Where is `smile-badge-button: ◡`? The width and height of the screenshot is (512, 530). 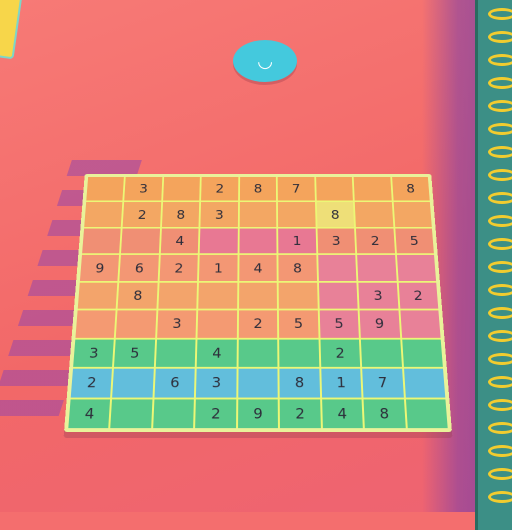 smile-badge-button: ◡ is located at coordinates (265, 61).